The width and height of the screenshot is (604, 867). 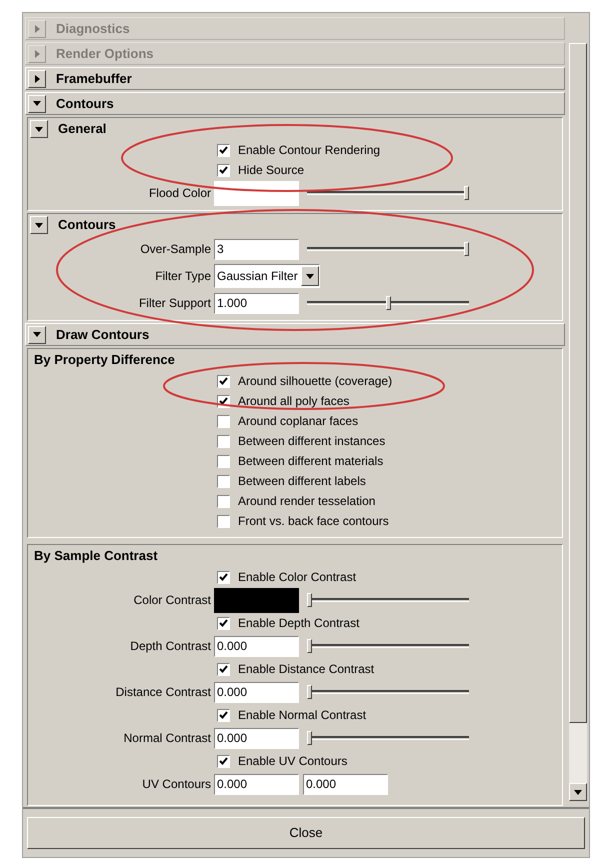 What do you see at coordinates (82, 129) in the screenshot?
I see `group-title: General` at bounding box center [82, 129].